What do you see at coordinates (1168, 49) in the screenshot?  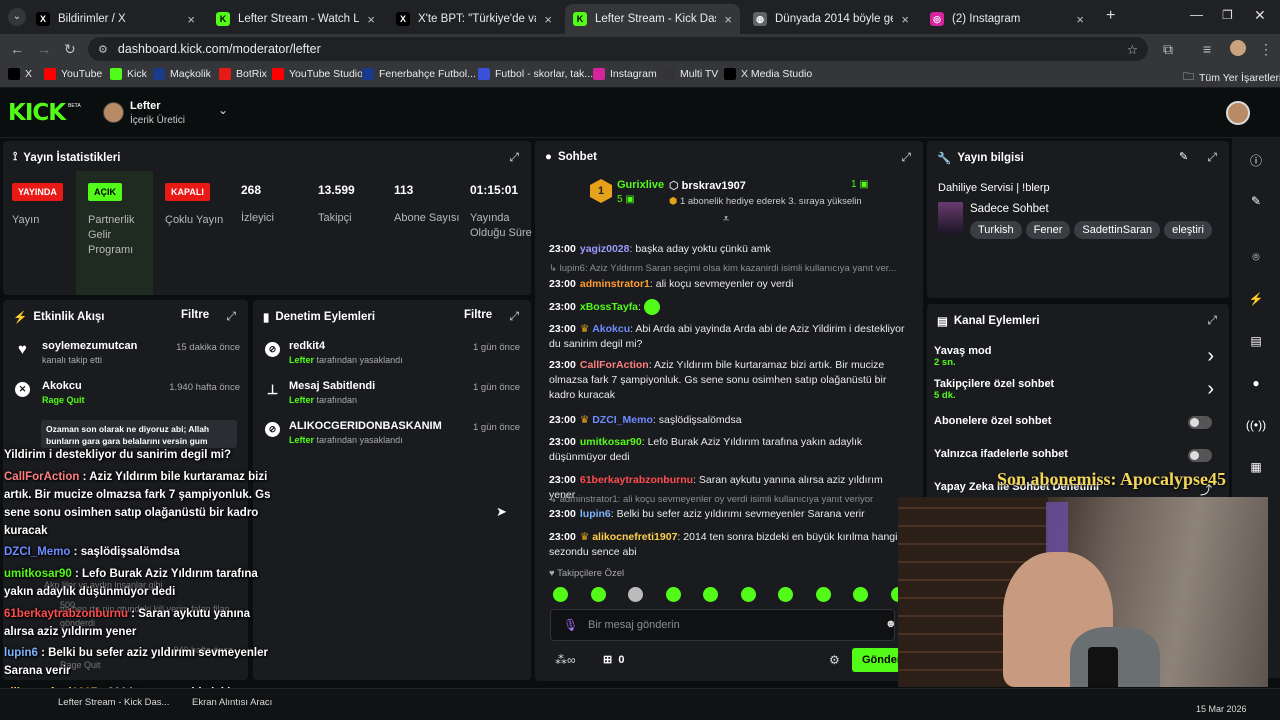 I see `extensions-icon: ⧉` at bounding box center [1168, 49].